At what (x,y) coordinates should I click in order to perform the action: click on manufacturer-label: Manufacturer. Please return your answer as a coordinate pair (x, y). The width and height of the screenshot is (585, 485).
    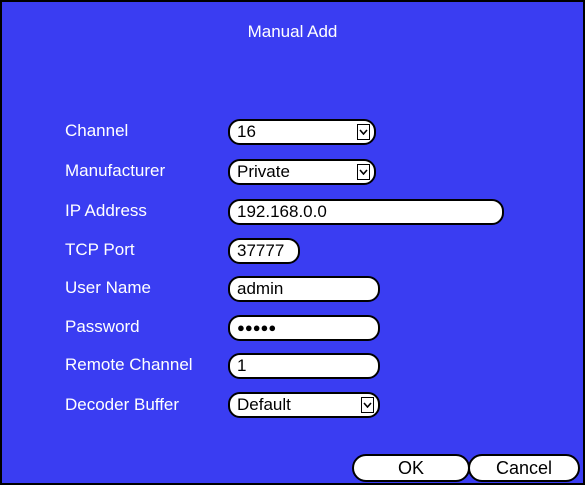
    Looking at the image, I should click on (115, 170).